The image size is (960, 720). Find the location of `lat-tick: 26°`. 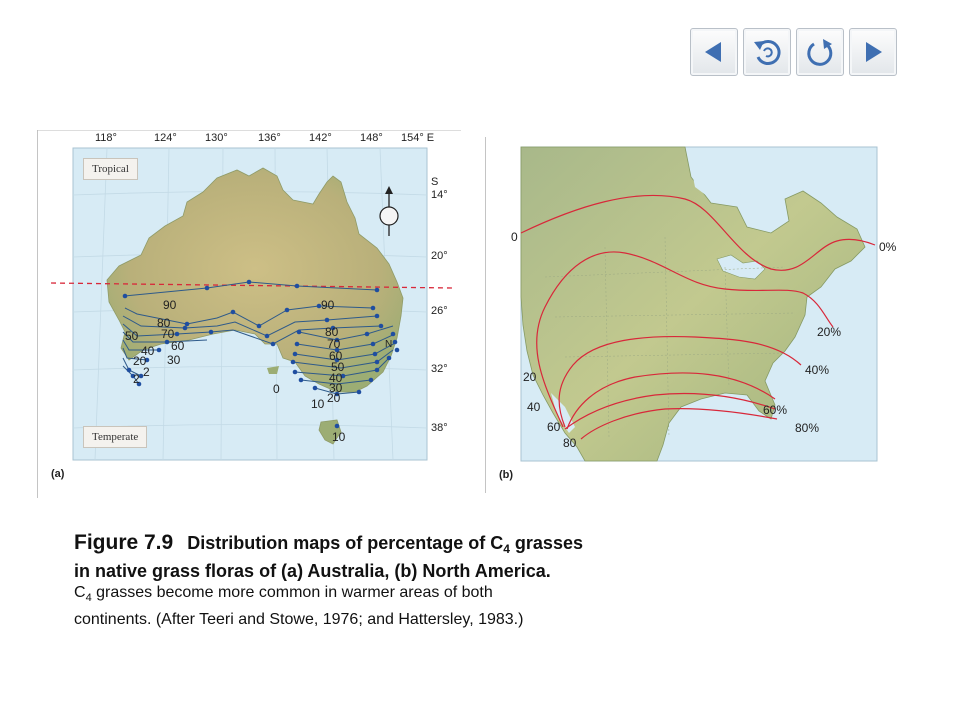

lat-tick: 26° is located at coordinates (439, 311).